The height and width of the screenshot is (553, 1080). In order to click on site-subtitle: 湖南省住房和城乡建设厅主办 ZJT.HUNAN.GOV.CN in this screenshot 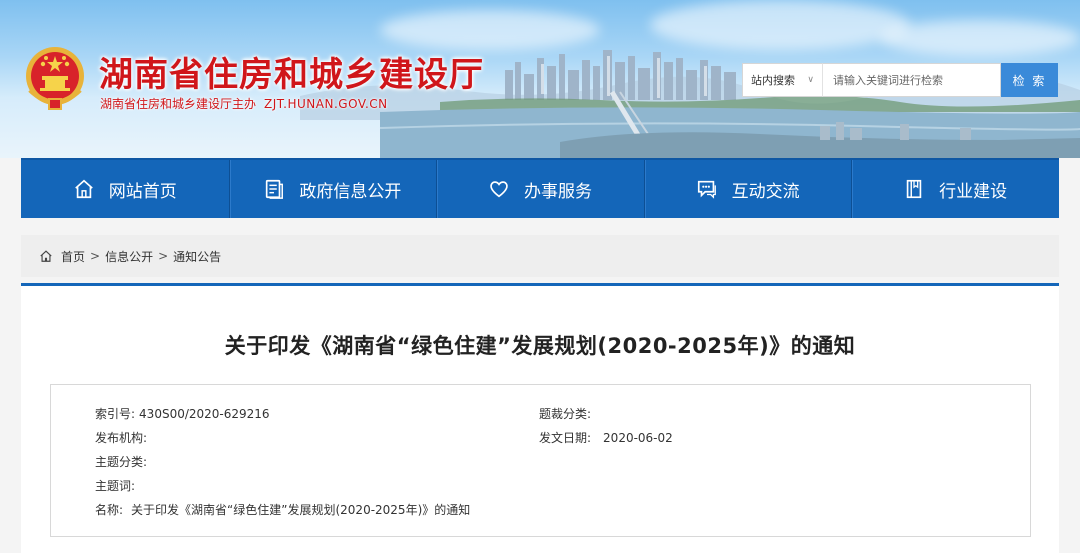, I will do `click(244, 103)`.